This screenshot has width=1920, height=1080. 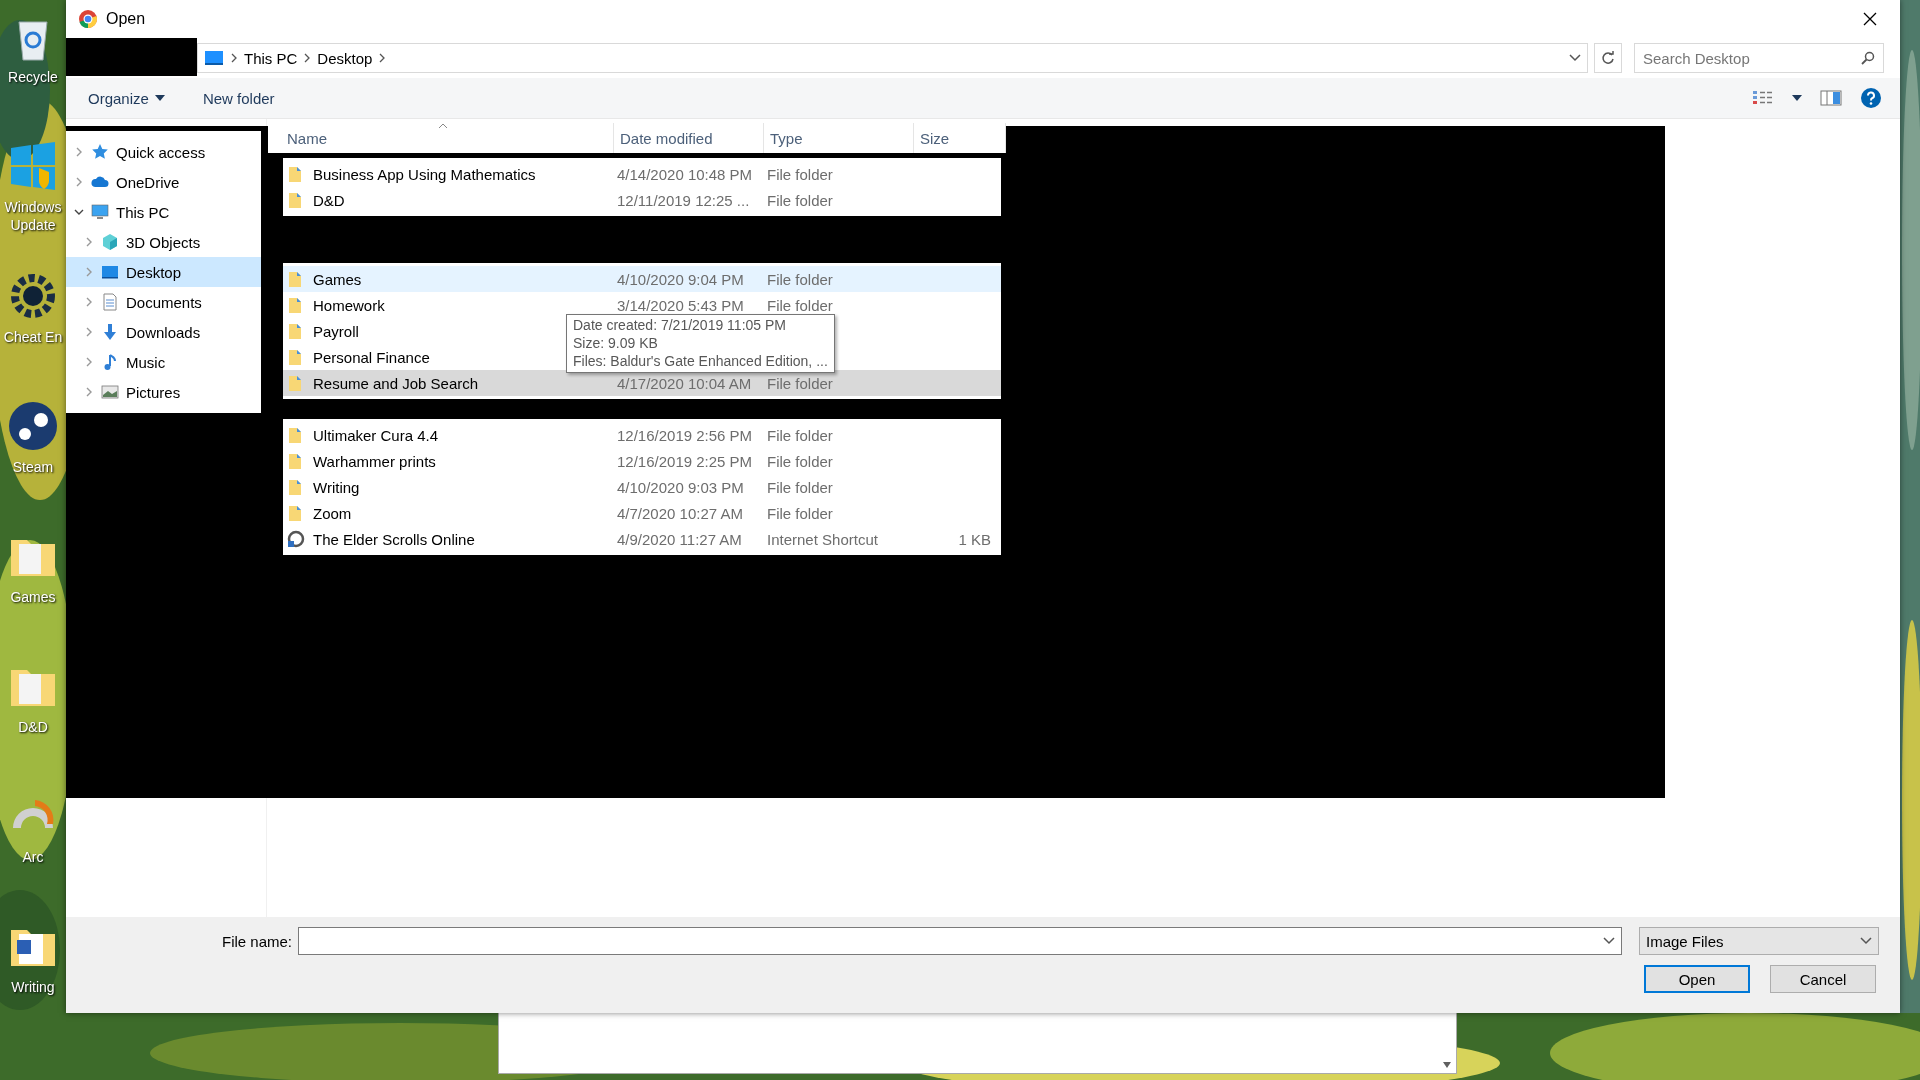 What do you see at coordinates (394, 539) in the screenshot?
I see `file-name: The Elder Scrolls Online` at bounding box center [394, 539].